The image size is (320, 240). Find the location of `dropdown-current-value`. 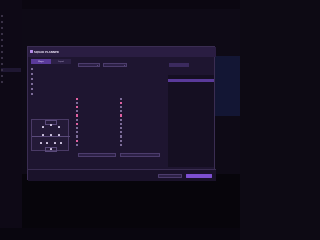

dropdown-current-value is located at coordinates (179, 65).